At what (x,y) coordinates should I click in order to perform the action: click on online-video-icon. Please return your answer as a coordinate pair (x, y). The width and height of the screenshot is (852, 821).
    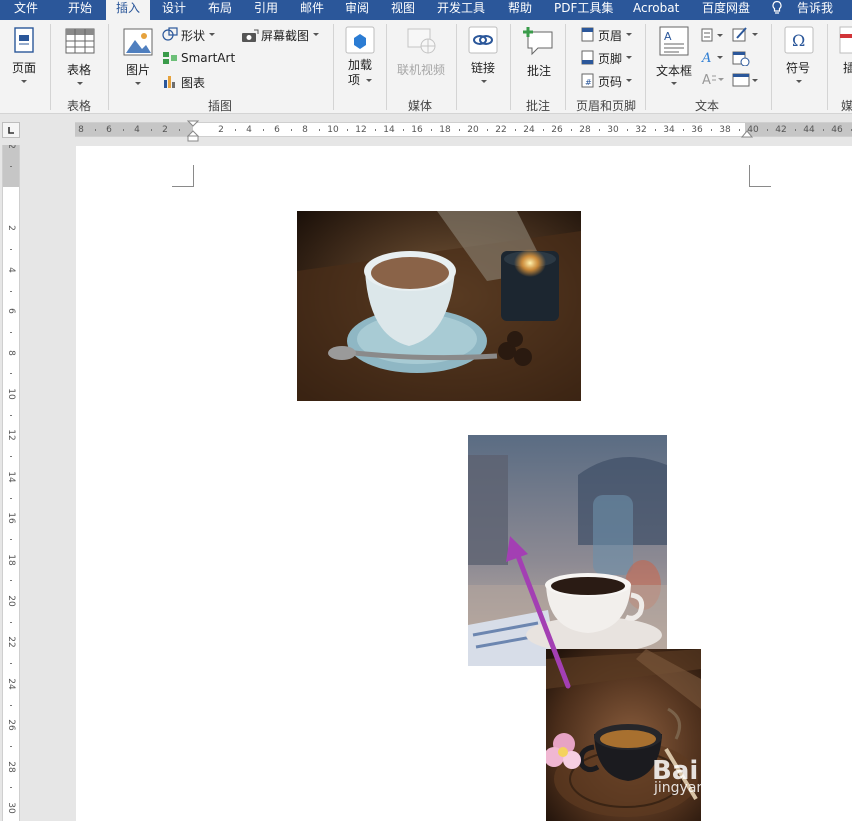
    Looking at the image, I should click on (421, 41).